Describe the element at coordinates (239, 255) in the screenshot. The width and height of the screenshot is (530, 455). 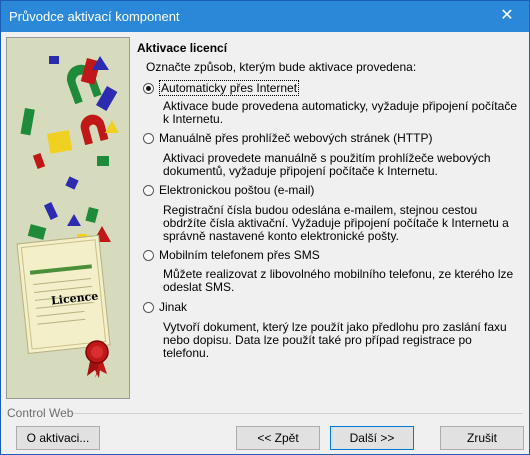
I see `option-sms-label: Mobilním telefonem přes SMS` at that location.